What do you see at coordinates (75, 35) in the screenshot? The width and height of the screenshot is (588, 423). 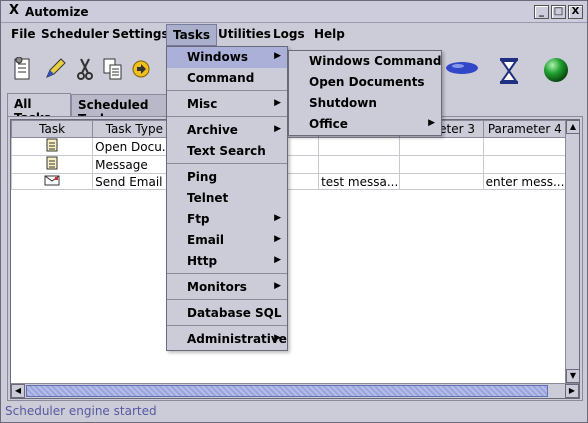 I see `menu-scheduler: Scheduler` at bounding box center [75, 35].